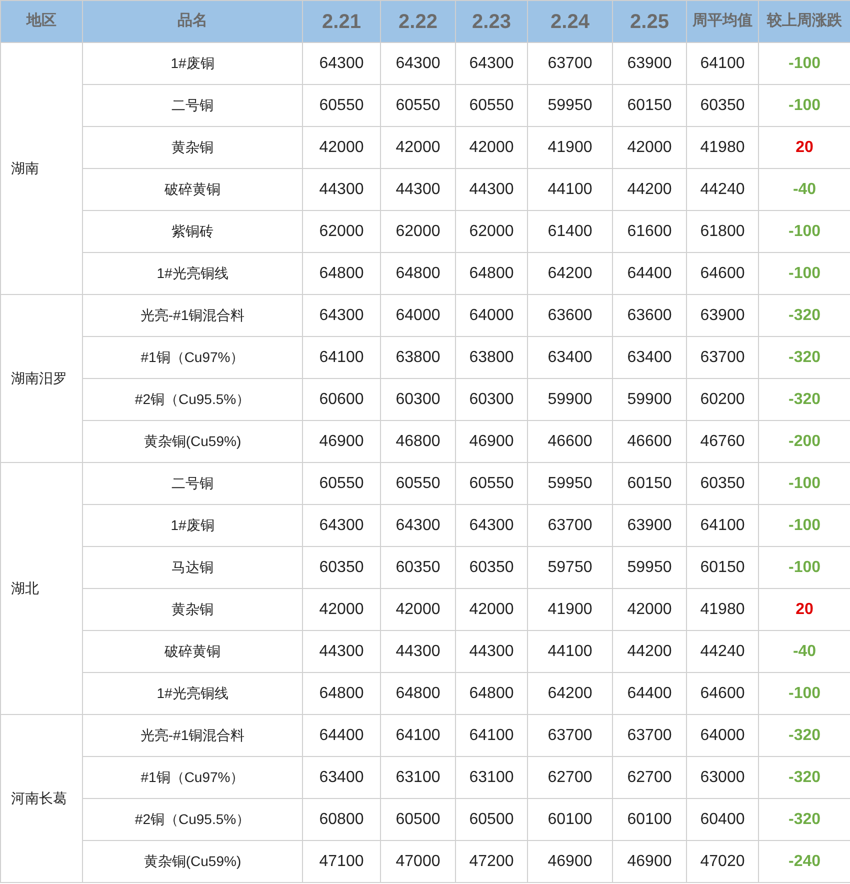 The image size is (850, 884). What do you see at coordinates (649, 21) in the screenshot?
I see `column-header: 2.25` at bounding box center [649, 21].